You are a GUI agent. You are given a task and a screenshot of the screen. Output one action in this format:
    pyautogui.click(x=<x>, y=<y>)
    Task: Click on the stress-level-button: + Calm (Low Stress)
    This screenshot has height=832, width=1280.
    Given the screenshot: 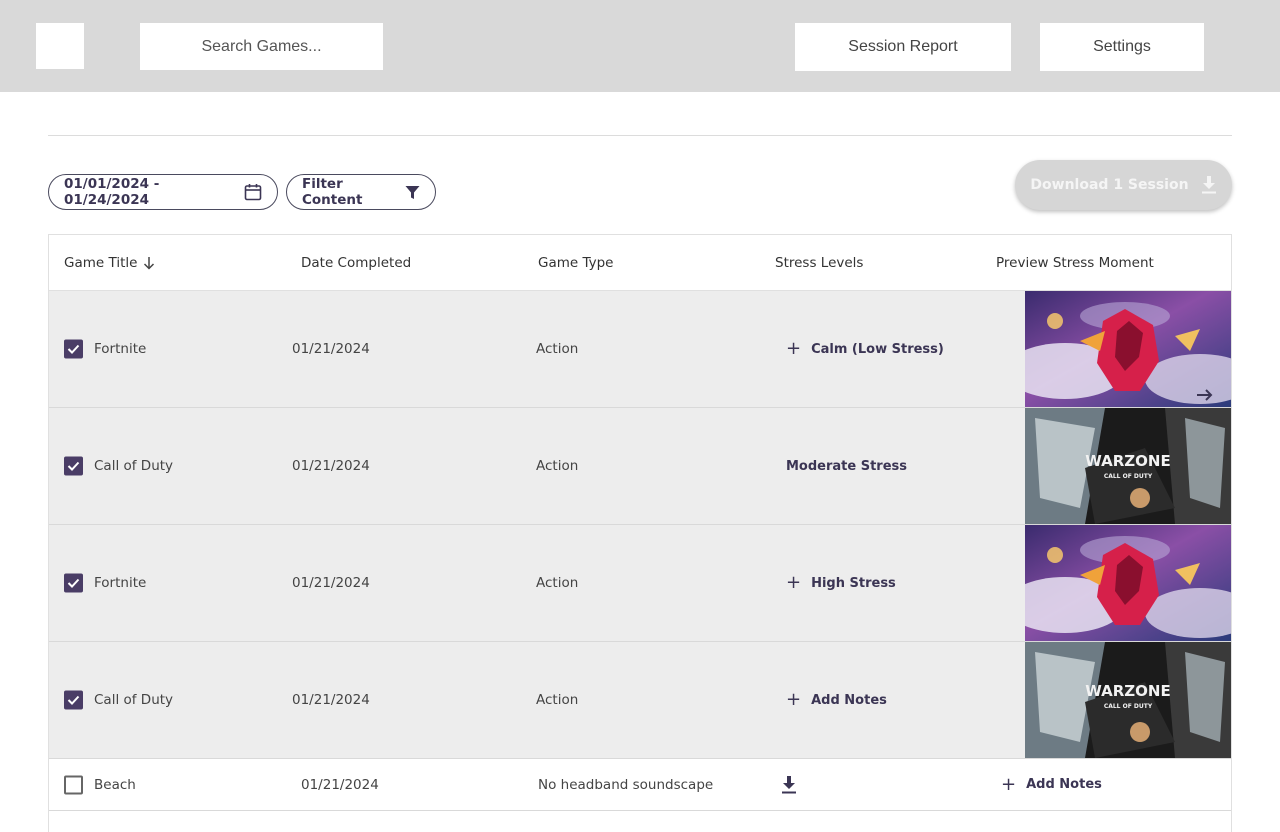 What is the action you would take?
    pyautogui.click(x=865, y=349)
    